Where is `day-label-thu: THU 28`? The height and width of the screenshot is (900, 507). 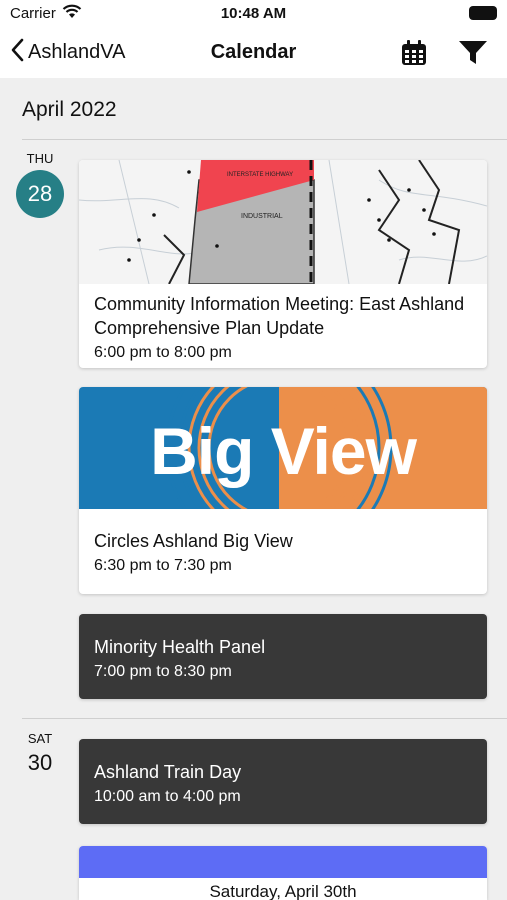 day-label-thu: THU 28 is located at coordinates (40, 184).